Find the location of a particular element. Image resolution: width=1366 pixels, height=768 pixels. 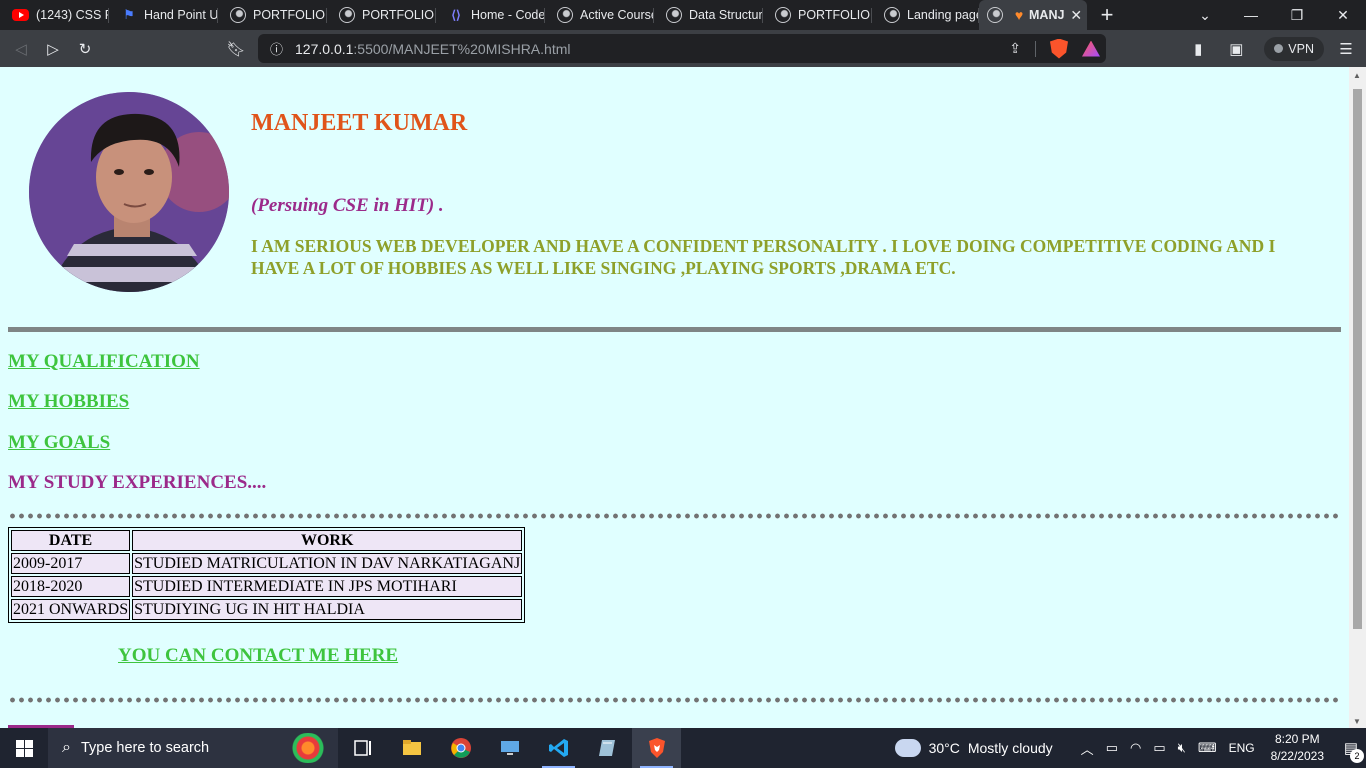

language-indicator: ENG is located at coordinates (1242, 748).